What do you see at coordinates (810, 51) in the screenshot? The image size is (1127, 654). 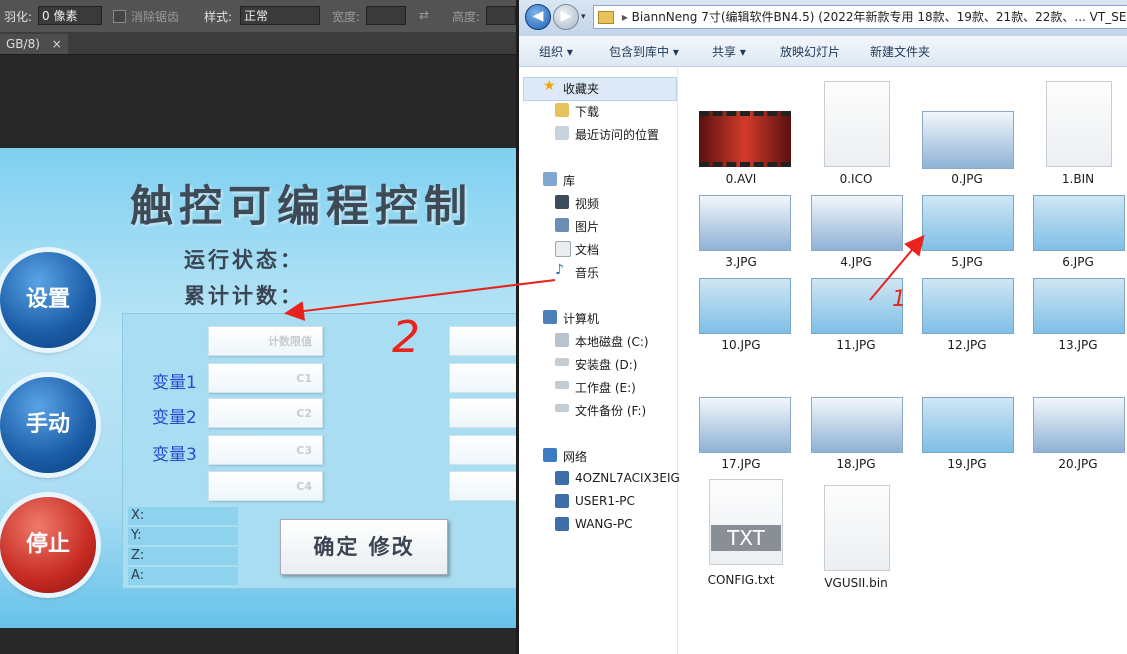 I see `slideshow-button: 放映幻灯片` at bounding box center [810, 51].